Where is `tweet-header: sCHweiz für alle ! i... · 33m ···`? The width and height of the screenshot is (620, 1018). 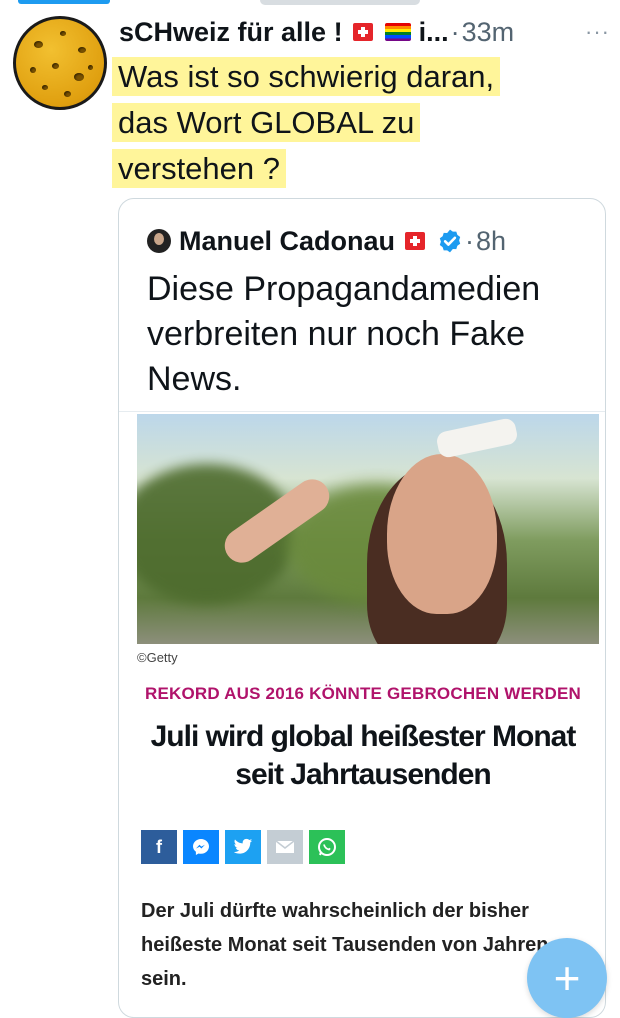 tweet-header: sCHweiz für alle ! i... · 33m ··· is located at coordinates (364, 32).